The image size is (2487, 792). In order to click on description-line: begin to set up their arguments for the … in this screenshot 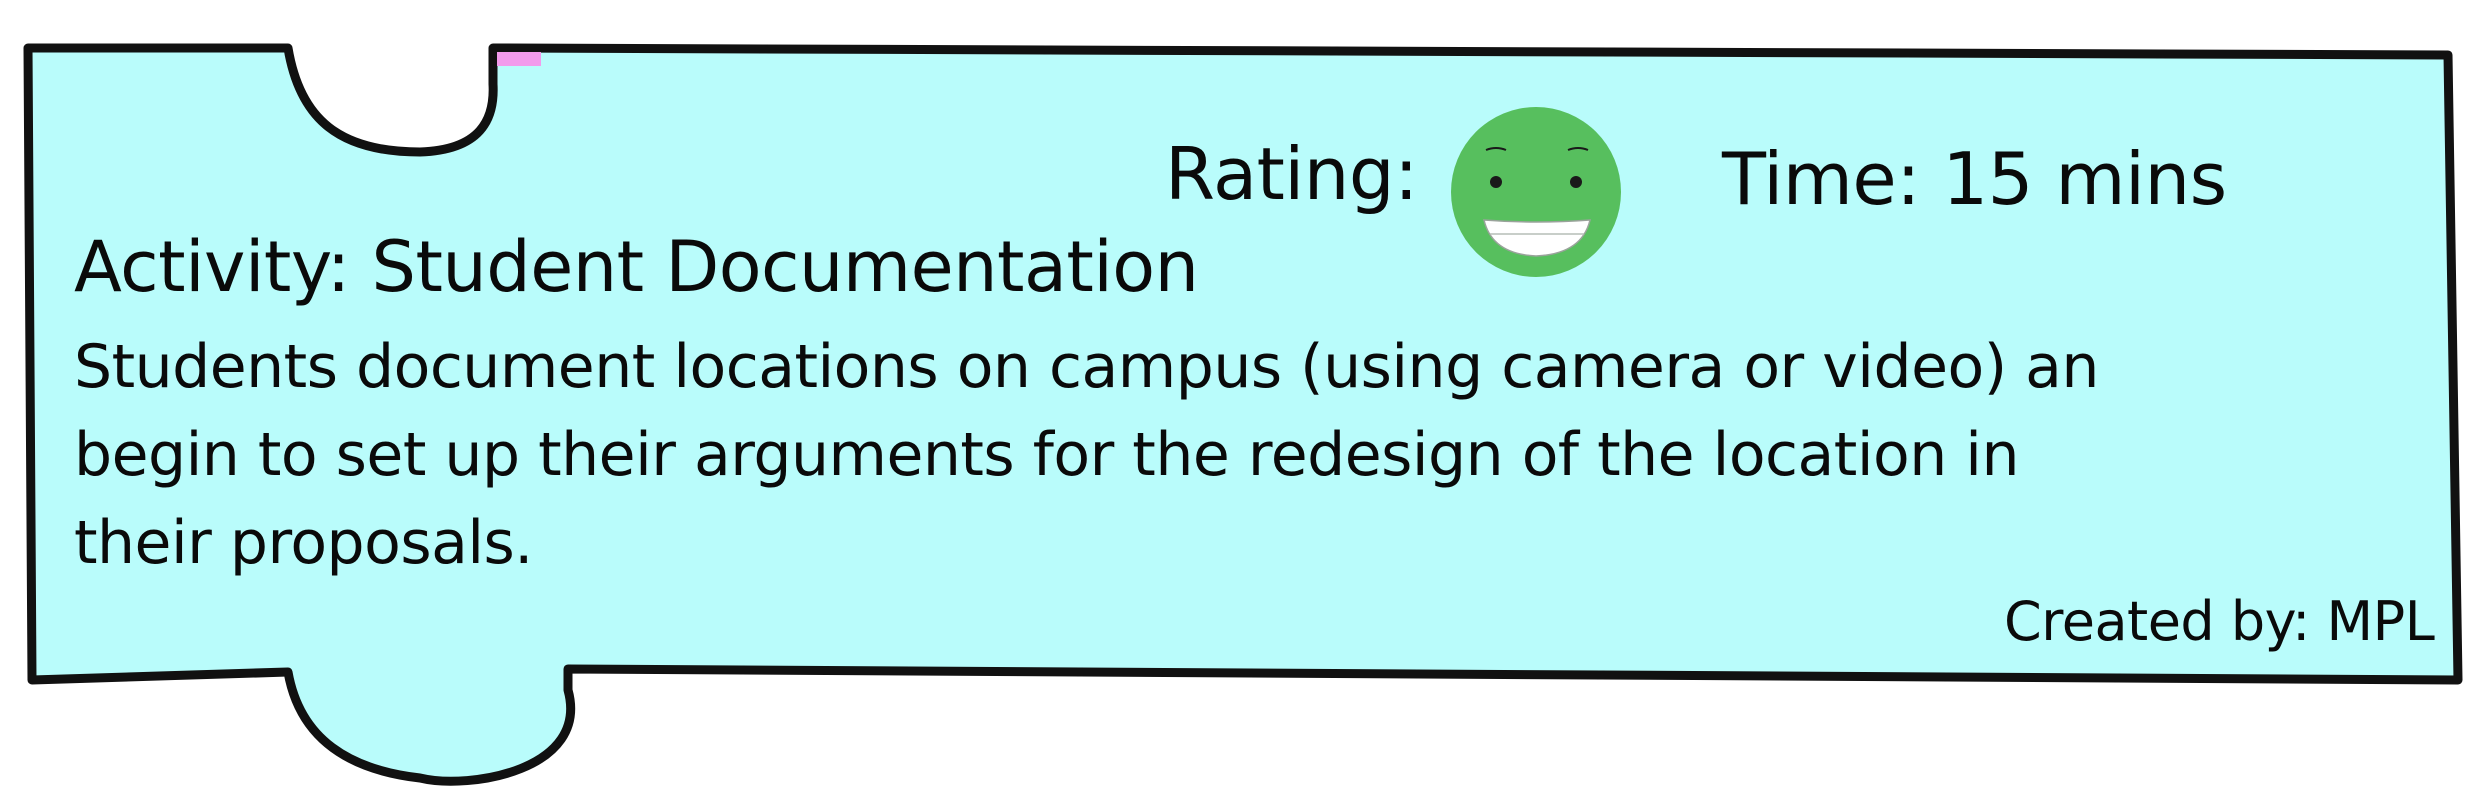, I will do `click(1047, 455)`.